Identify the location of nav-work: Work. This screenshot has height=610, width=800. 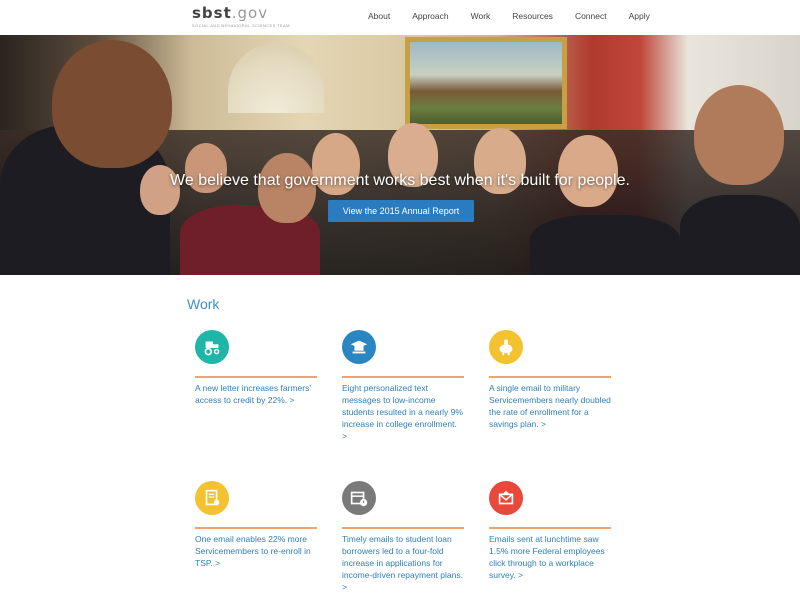
(481, 16).